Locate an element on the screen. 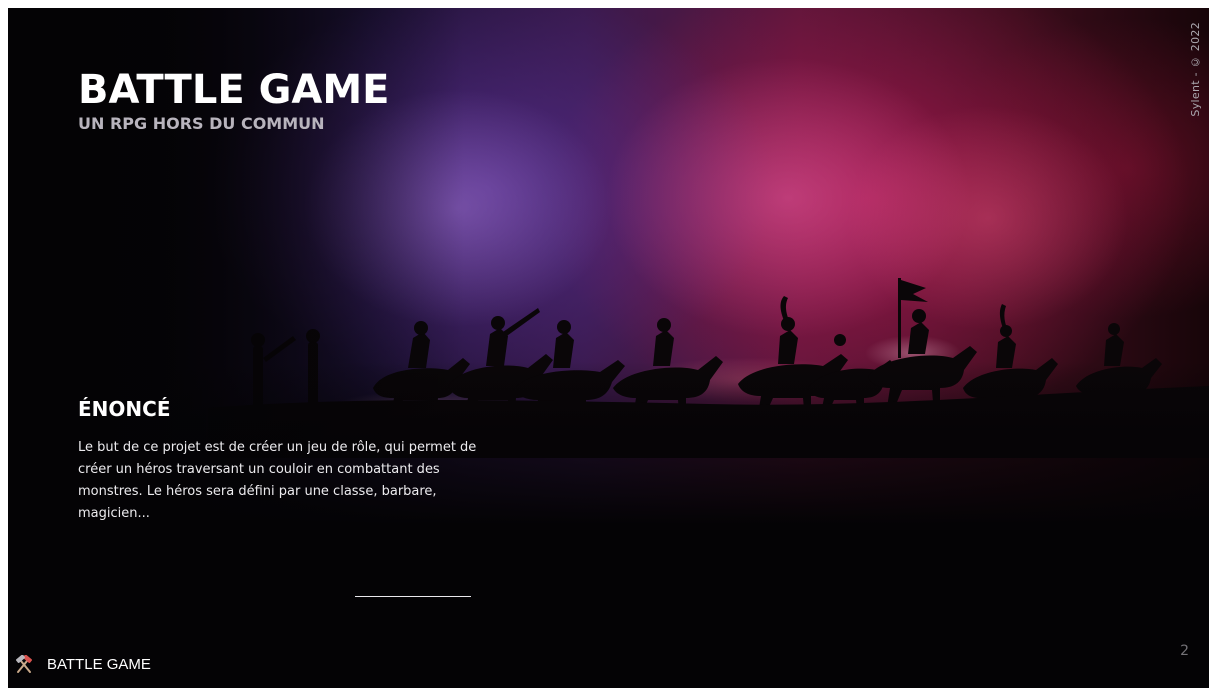 This screenshot has width=1211, height=688. section-heading: ÉNONCÉ is located at coordinates (124, 409).